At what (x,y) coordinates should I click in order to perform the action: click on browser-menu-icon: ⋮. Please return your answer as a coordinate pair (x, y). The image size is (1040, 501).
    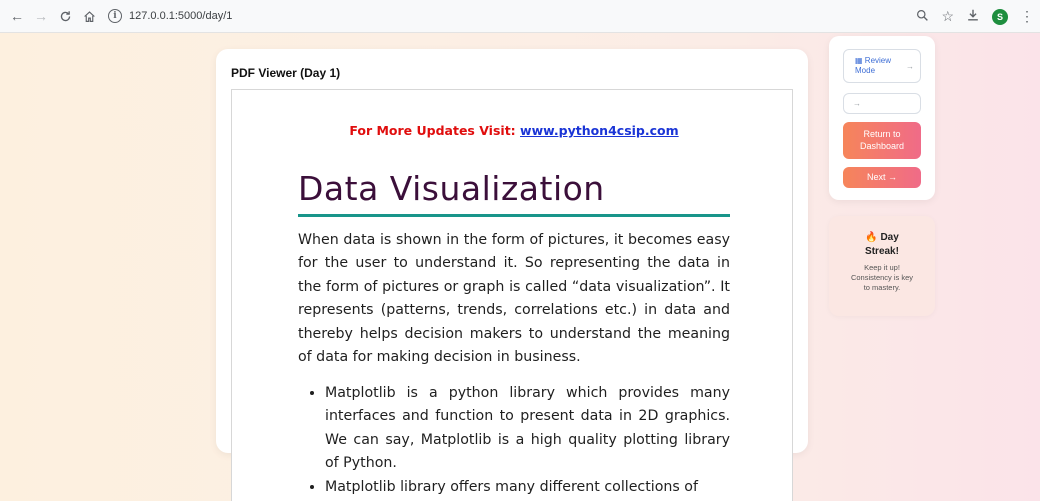
    Looking at the image, I should click on (1027, 16).